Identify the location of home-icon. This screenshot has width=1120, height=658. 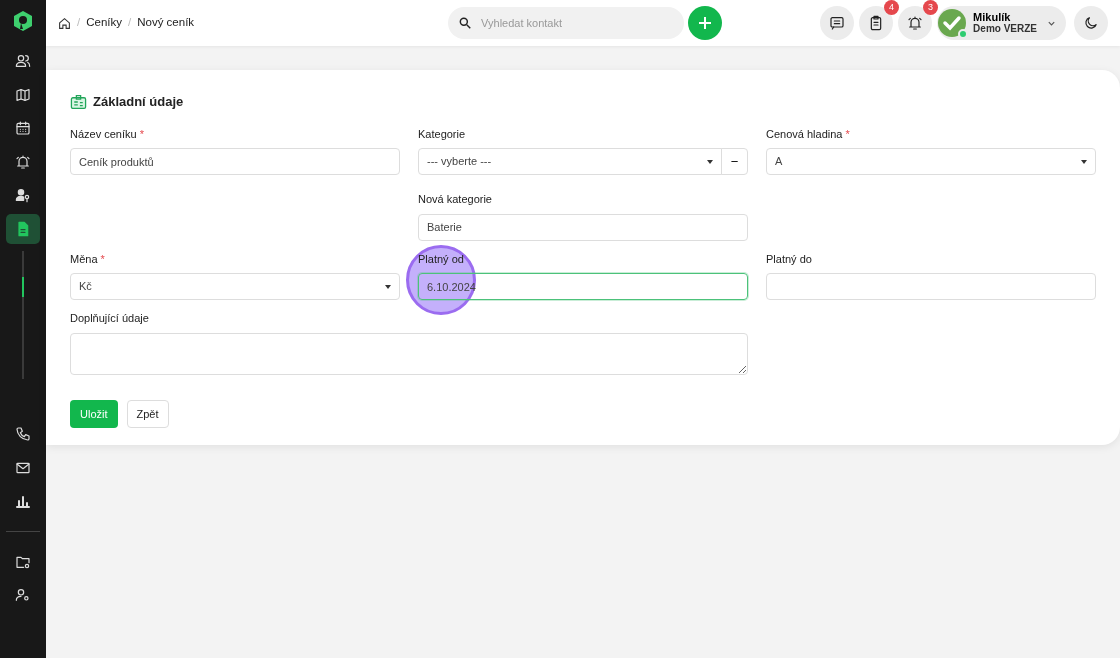
(64, 23).